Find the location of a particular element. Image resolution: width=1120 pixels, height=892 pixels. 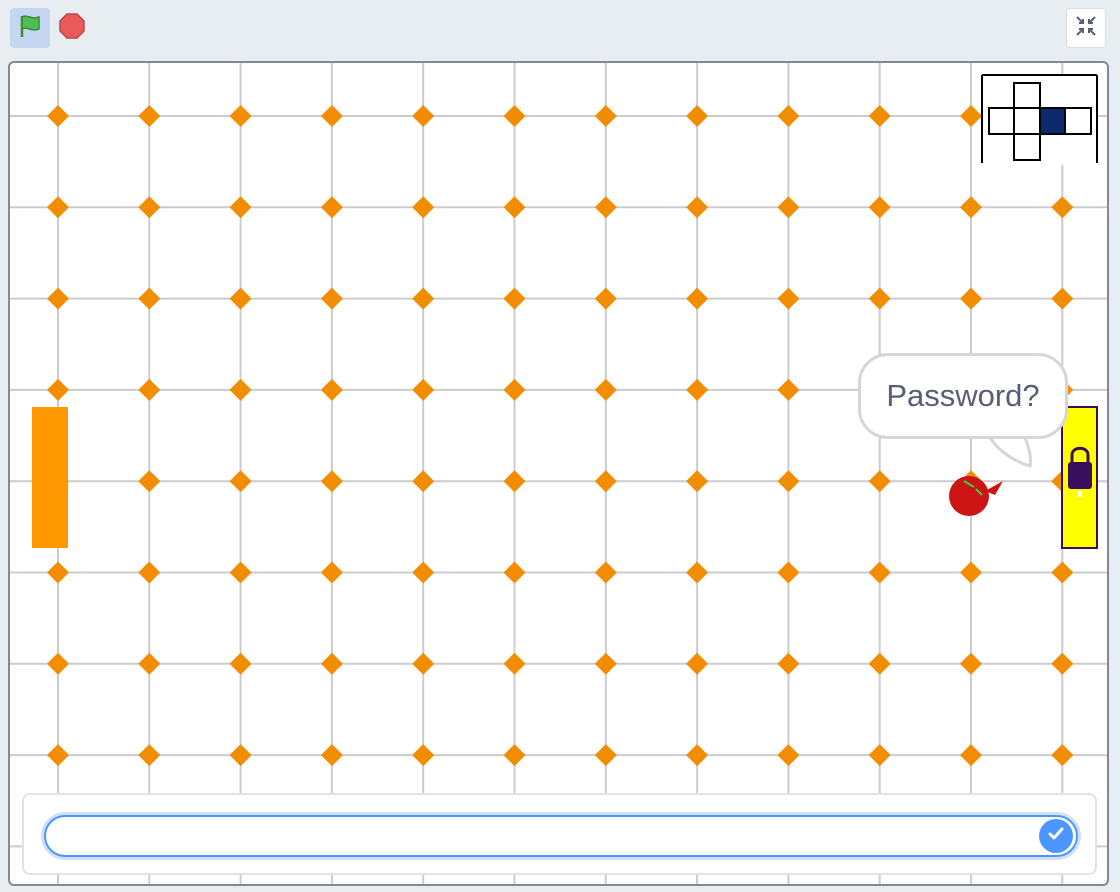

speech-bubble-text: Password? is located at coordinates (963, 395).